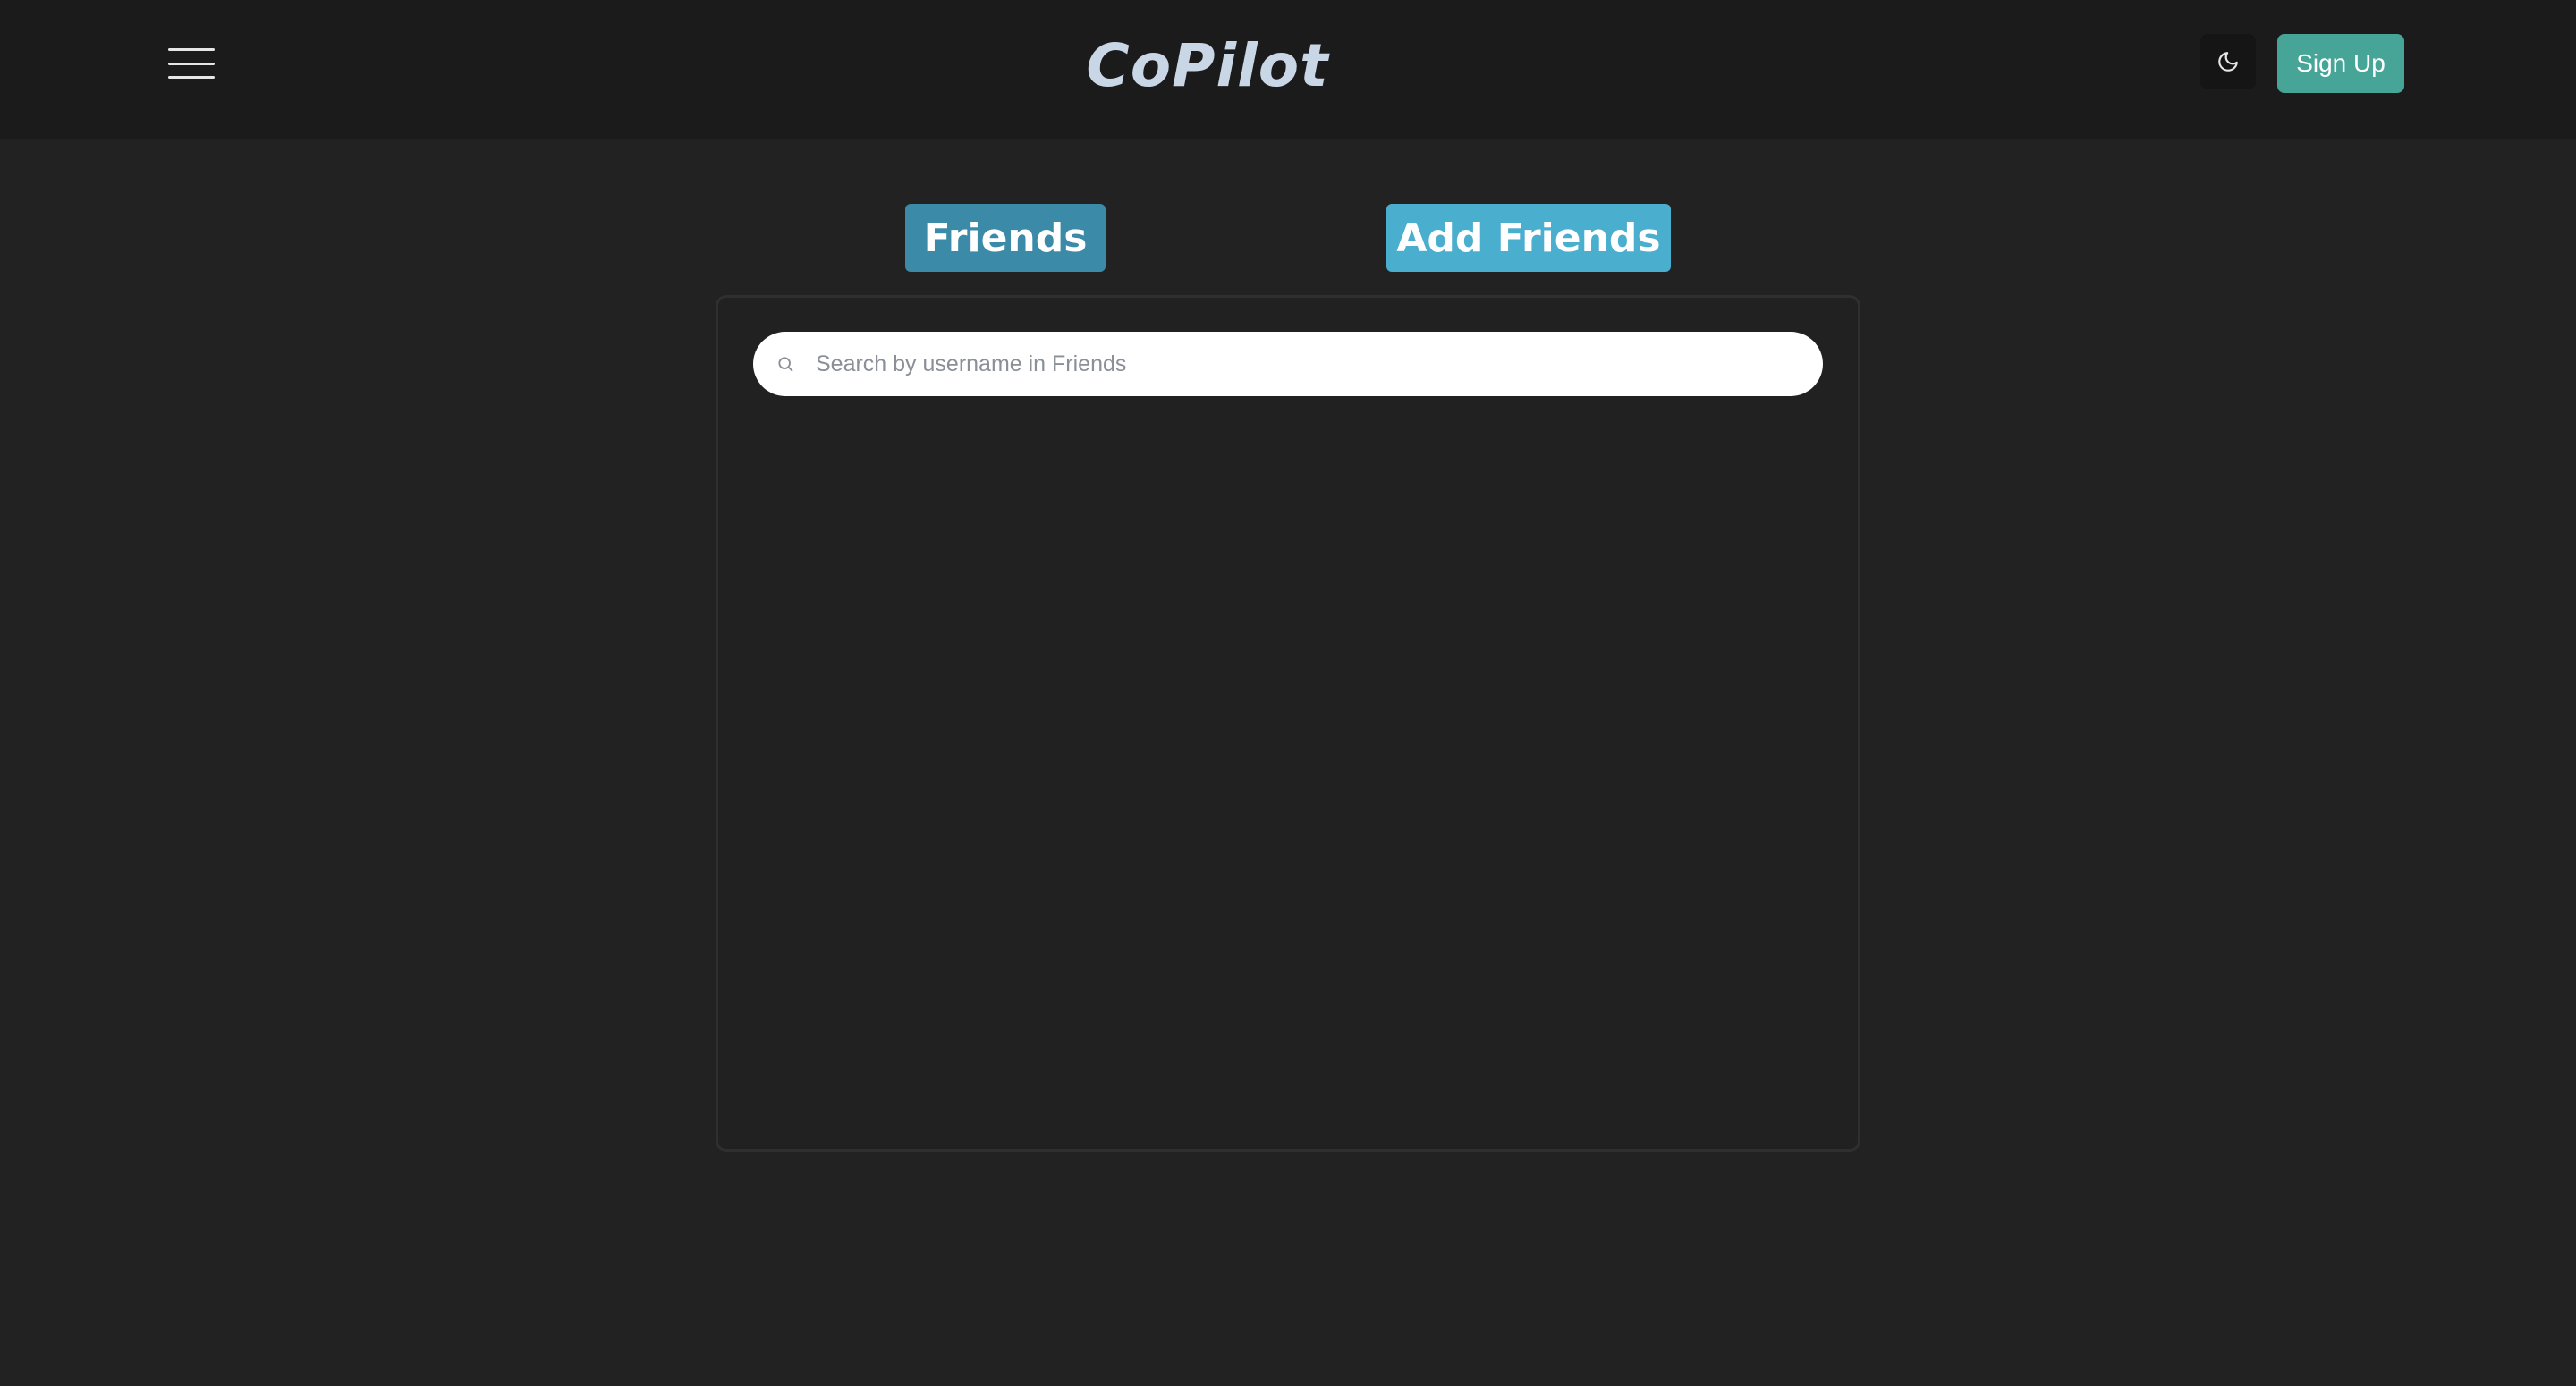  What do you see at coordinates (1528, 238) in the screenshot?
I see `tab-add-friends: Add Friends` at bounding box center [1528, 238].